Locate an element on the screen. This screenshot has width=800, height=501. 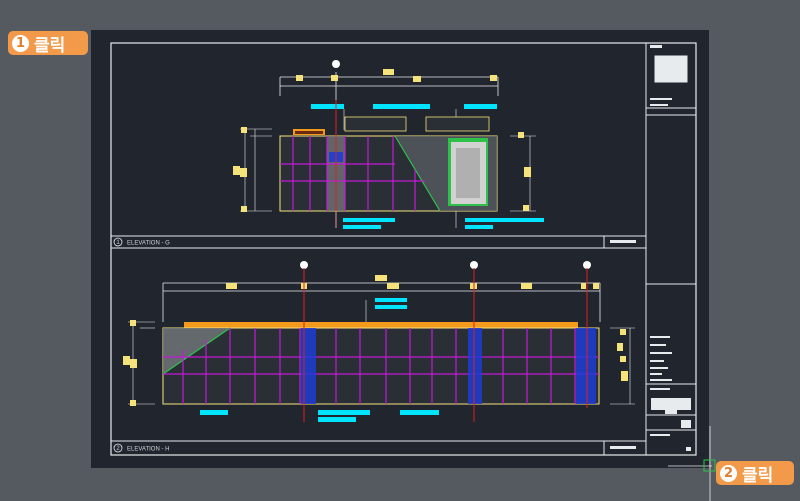
step-1-label: 클릭 is located at coordinates (50, 45).